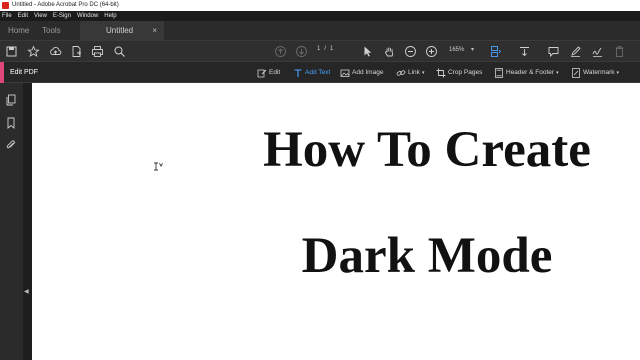 The height and width of the screenshot is (360, 640). Describe the element at coordinates (5, 5) in the screenshot. I see `acrobat-app-icon` at that location.